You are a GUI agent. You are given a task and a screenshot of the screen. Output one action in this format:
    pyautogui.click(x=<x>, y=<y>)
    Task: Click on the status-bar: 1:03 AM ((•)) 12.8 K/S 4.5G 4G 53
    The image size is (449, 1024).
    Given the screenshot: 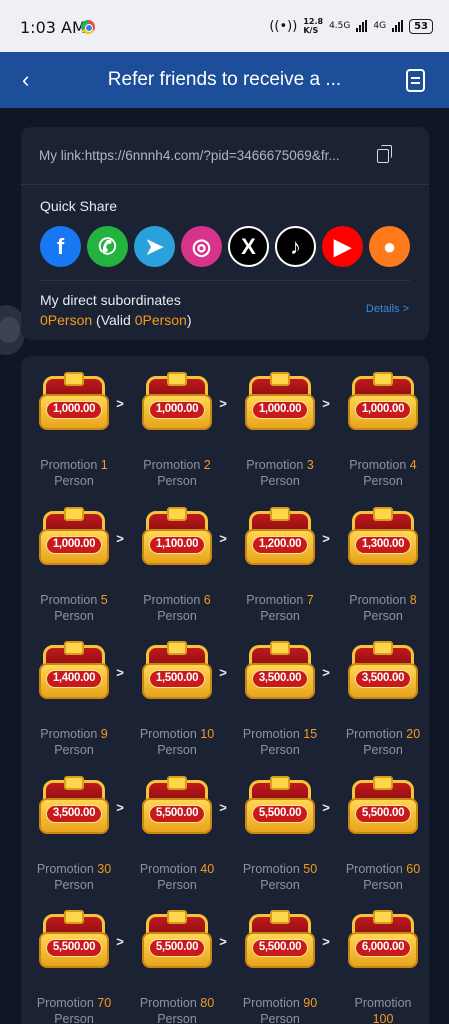 What is the action you would take?
    pyautogui.click(x=224, y=26)
    